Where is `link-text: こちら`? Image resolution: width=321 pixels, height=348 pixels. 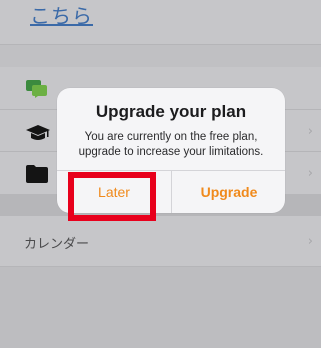
link-text: こちら is located at coordinates (61, 14).